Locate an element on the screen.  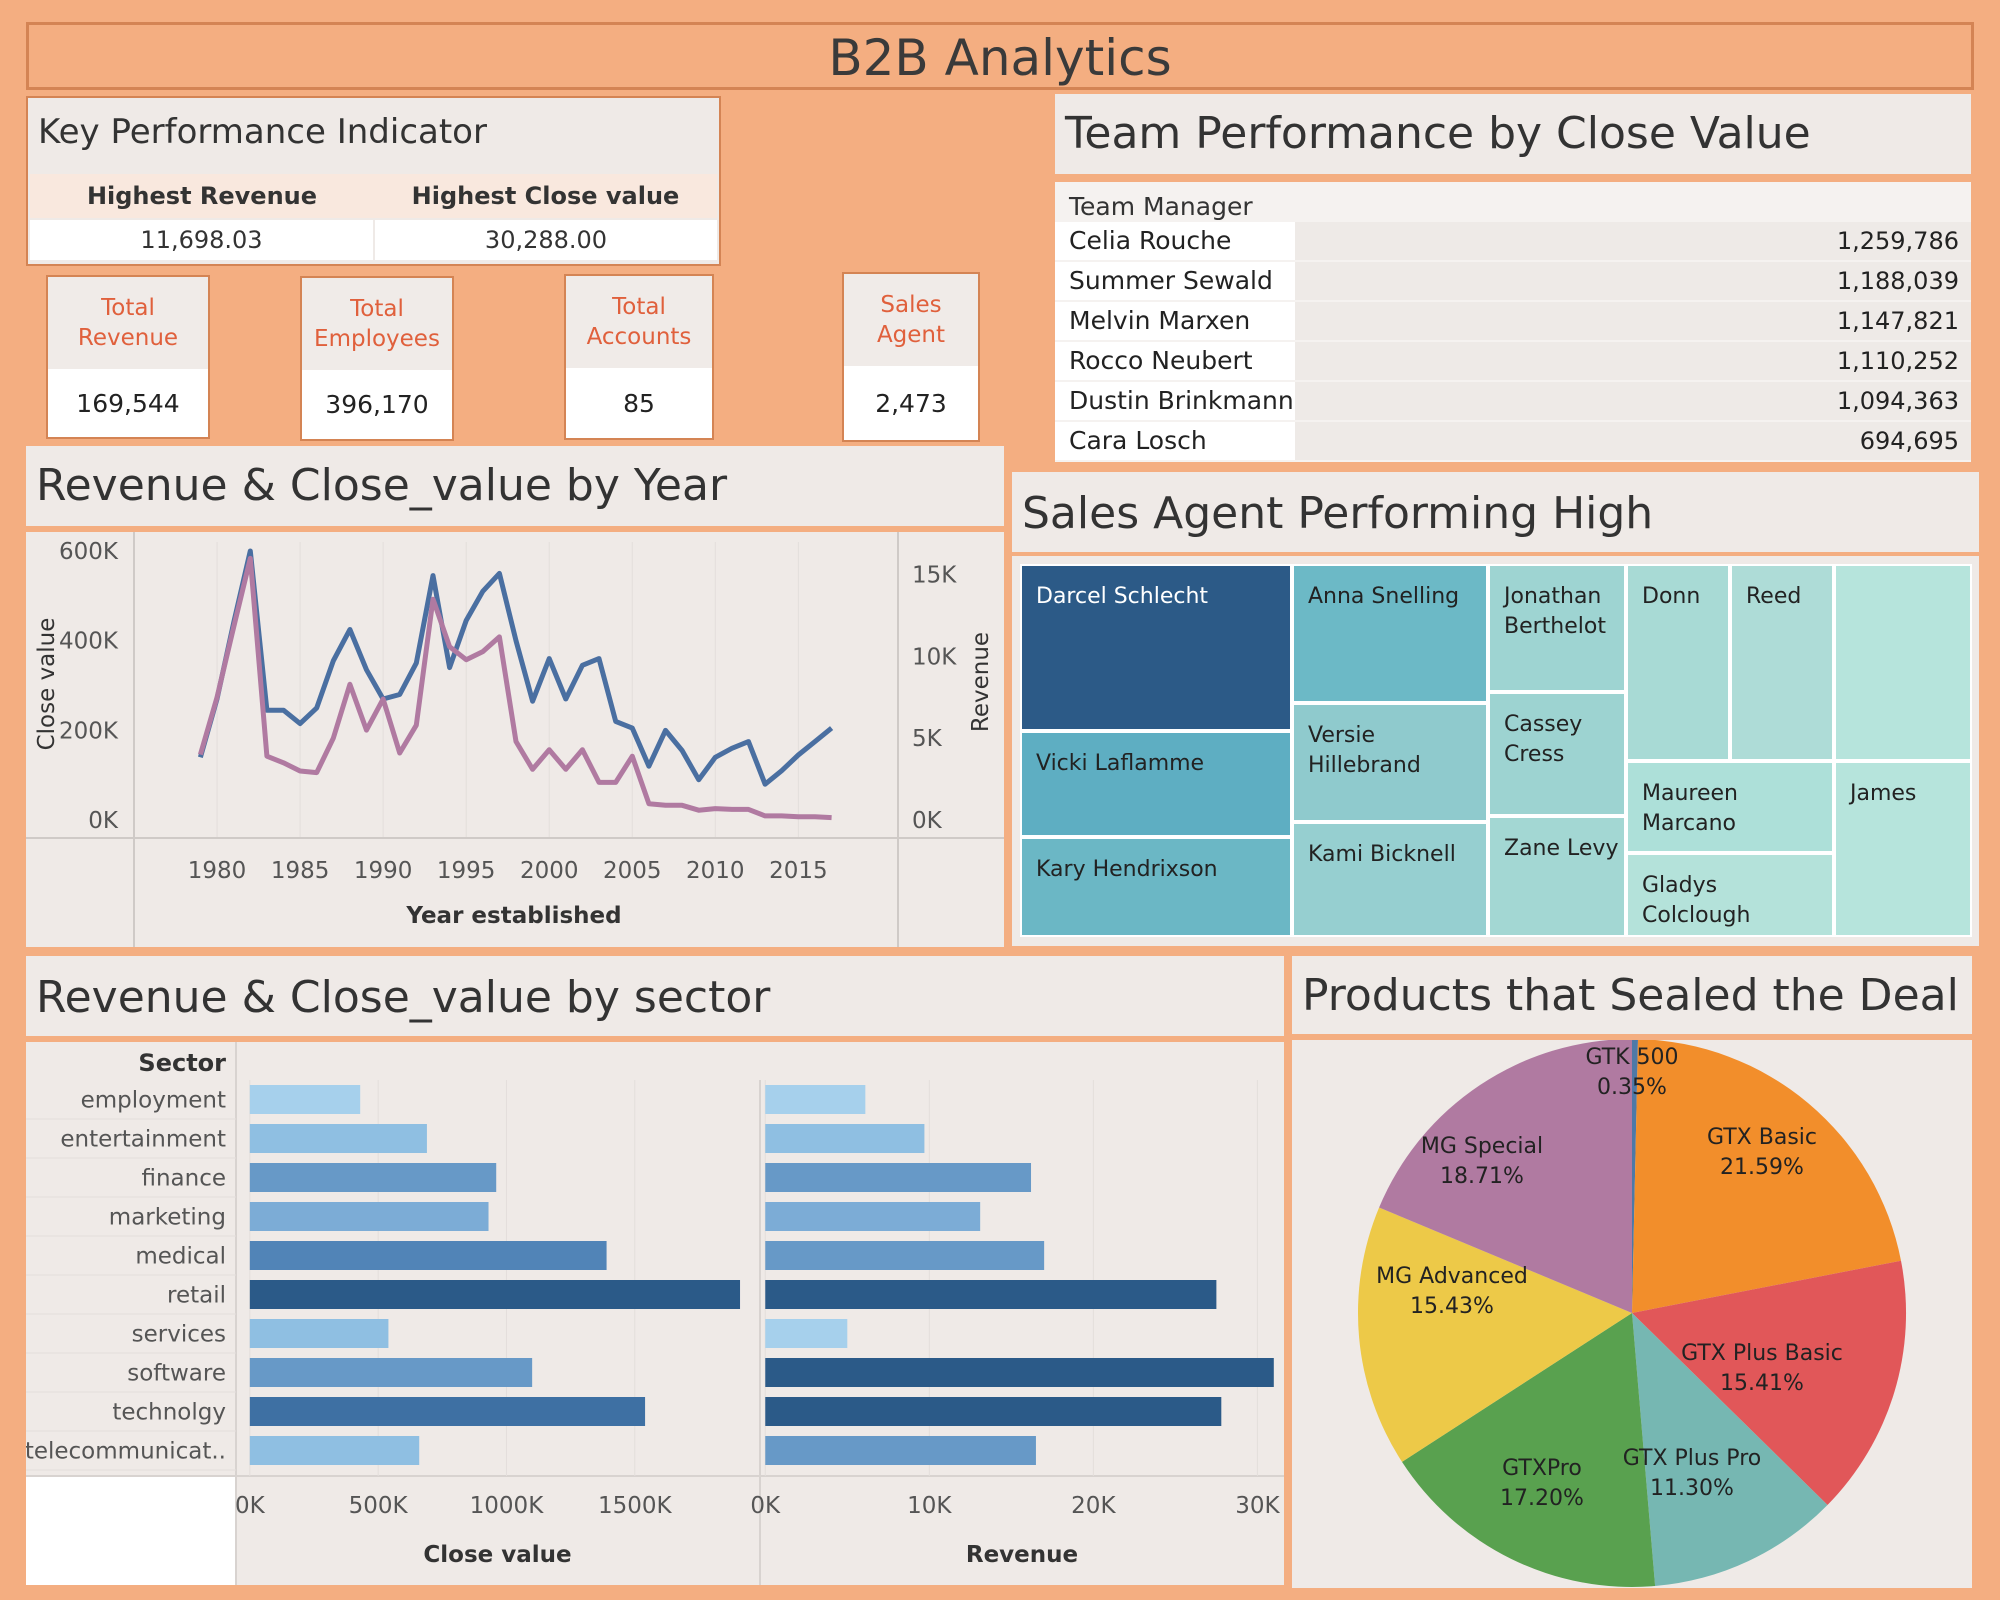
x-axis-title: Year established is located at coordinates (513, 916).